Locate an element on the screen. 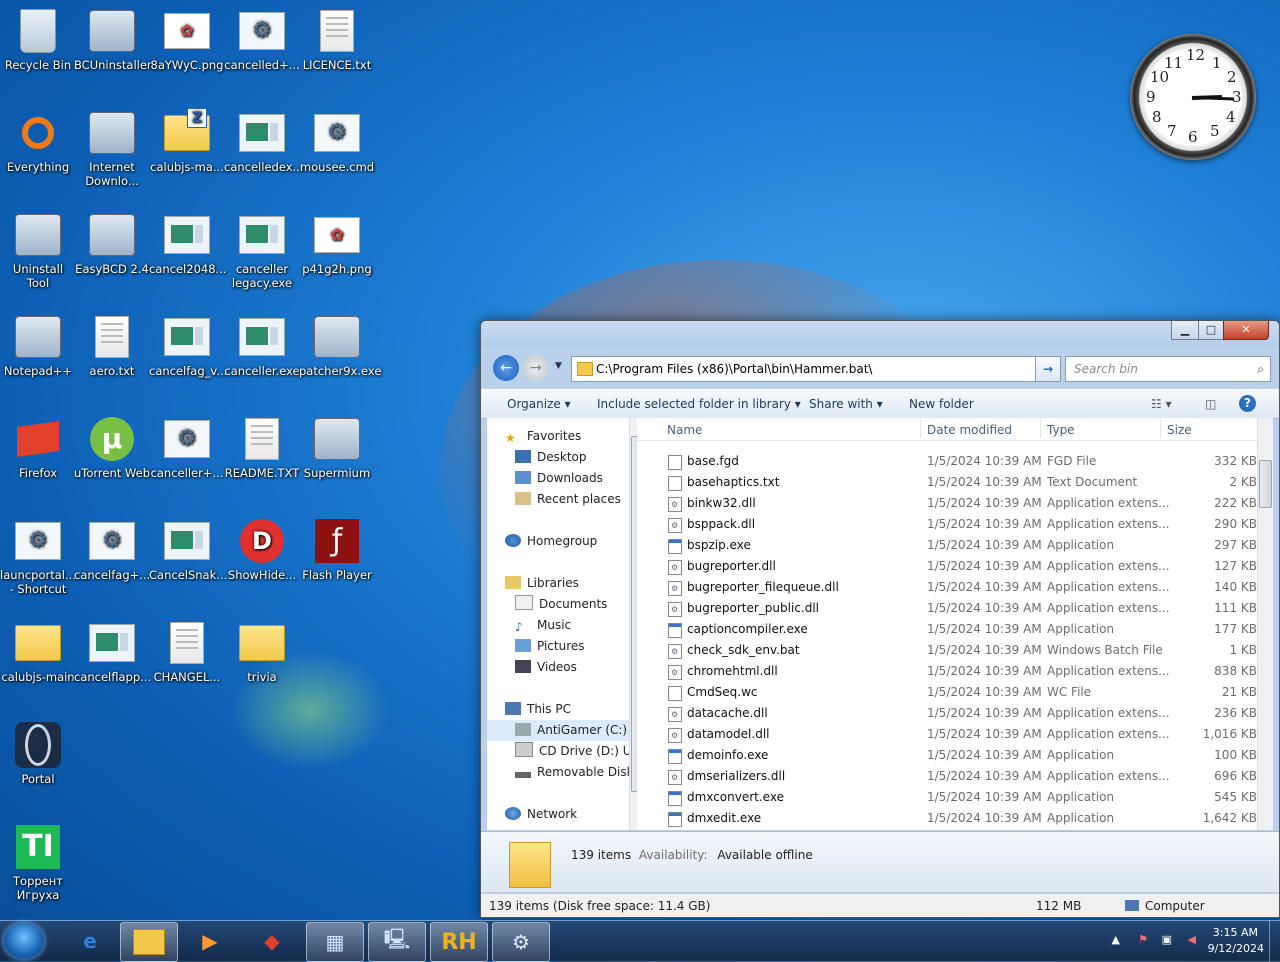 The width and height of the screenshot is (1280, 962). rh-icon: RH is located at coordinates (459, 942).